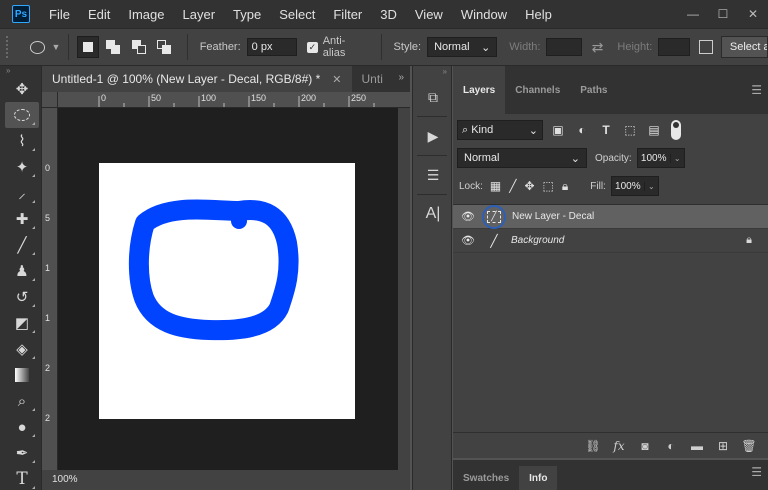  I want to click on layer-row-new-layer-decal: 👁︎ ╱ New Layer - Decal, so click(610, 216).